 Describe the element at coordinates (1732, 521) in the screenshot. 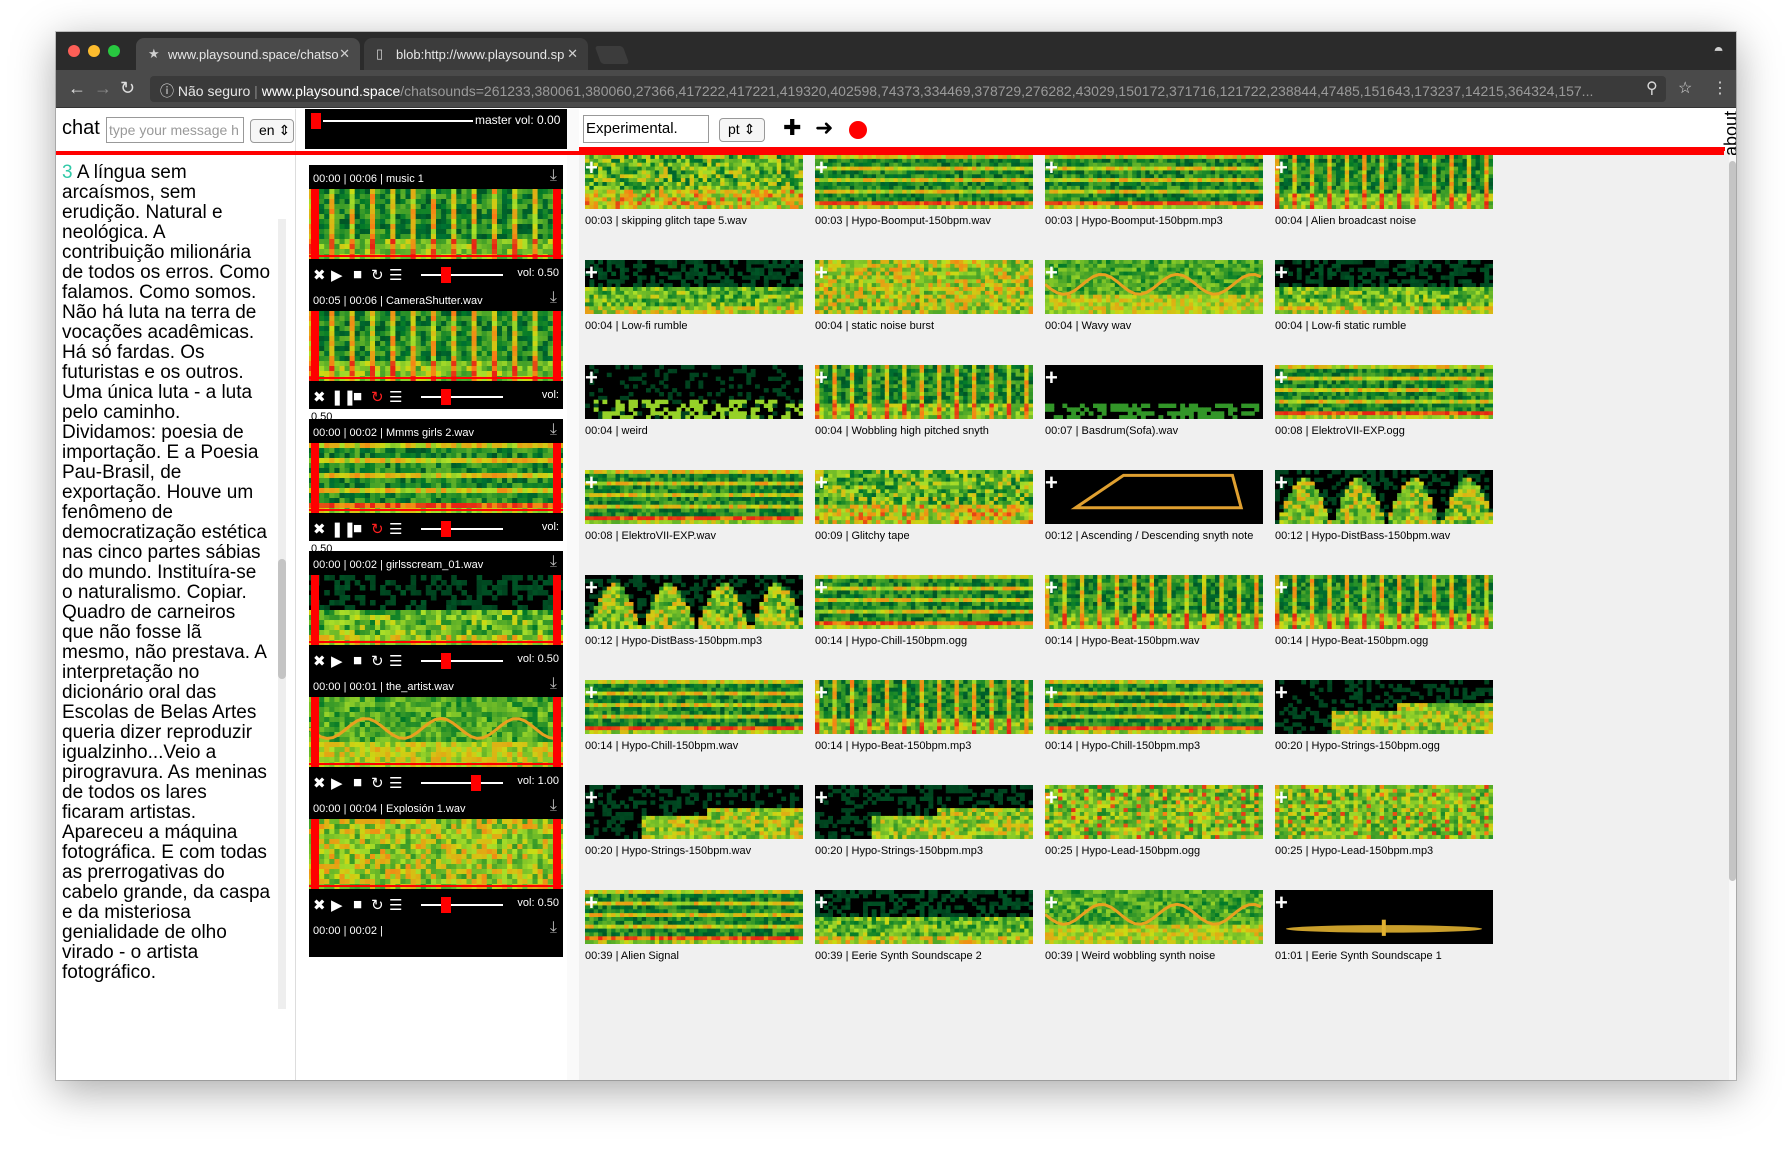

I see `library-scrollbar-thumb` at that location.